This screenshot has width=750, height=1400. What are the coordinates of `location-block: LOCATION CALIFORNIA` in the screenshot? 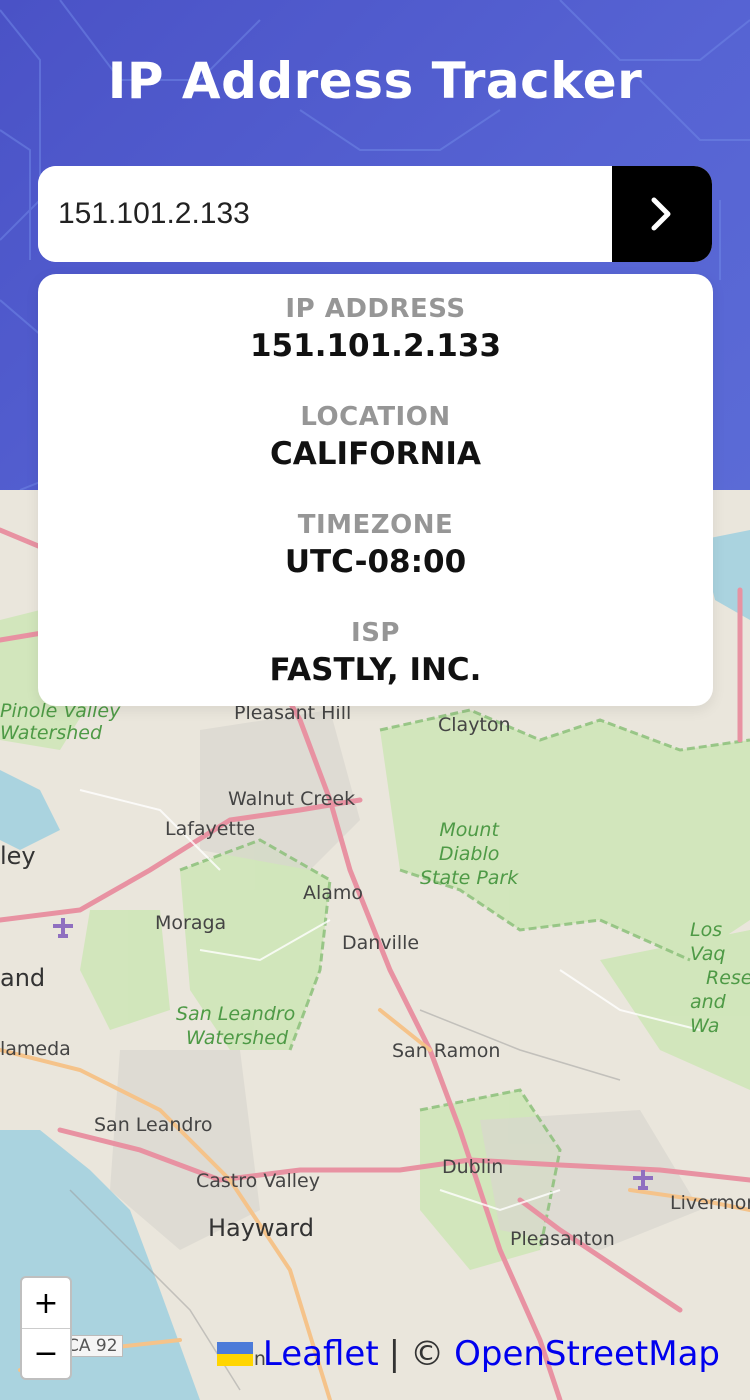 It's located at (375, 437).